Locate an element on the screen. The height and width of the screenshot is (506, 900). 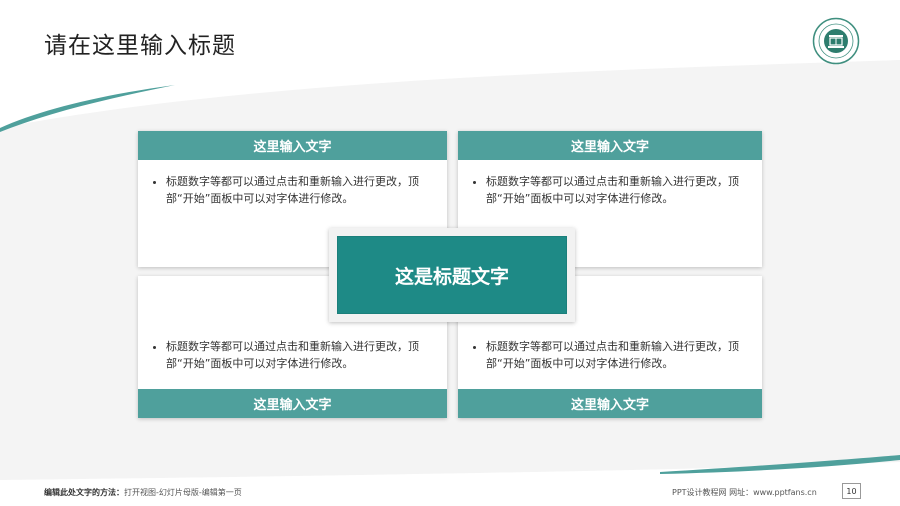
page-number: 10 is located at coordinates (851, 491).